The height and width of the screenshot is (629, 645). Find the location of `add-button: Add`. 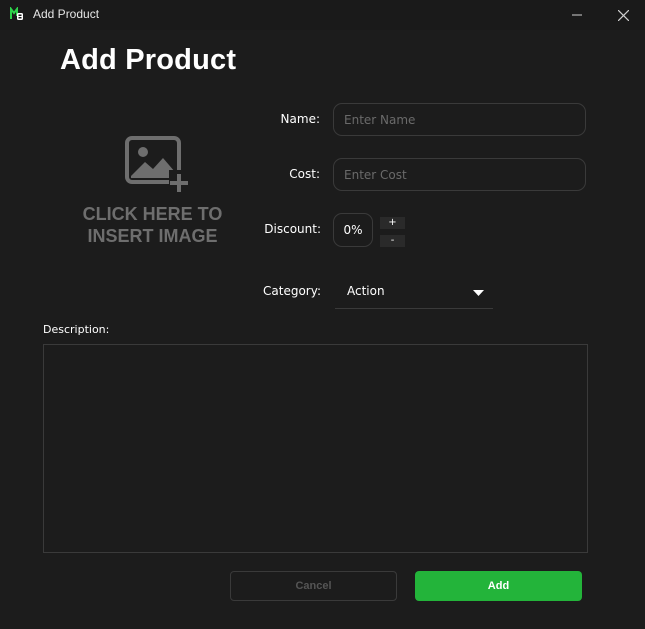

add-button: Add is located at coordinates (498, 586).